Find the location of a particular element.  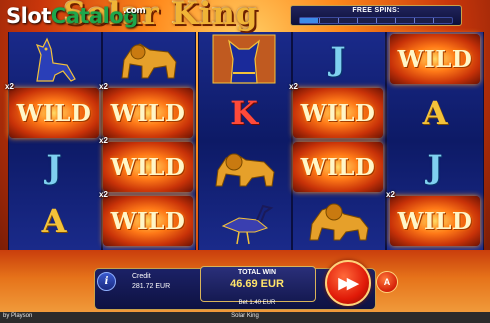

credit-value: 281.72 EUR is located at coordinates (151, 286).